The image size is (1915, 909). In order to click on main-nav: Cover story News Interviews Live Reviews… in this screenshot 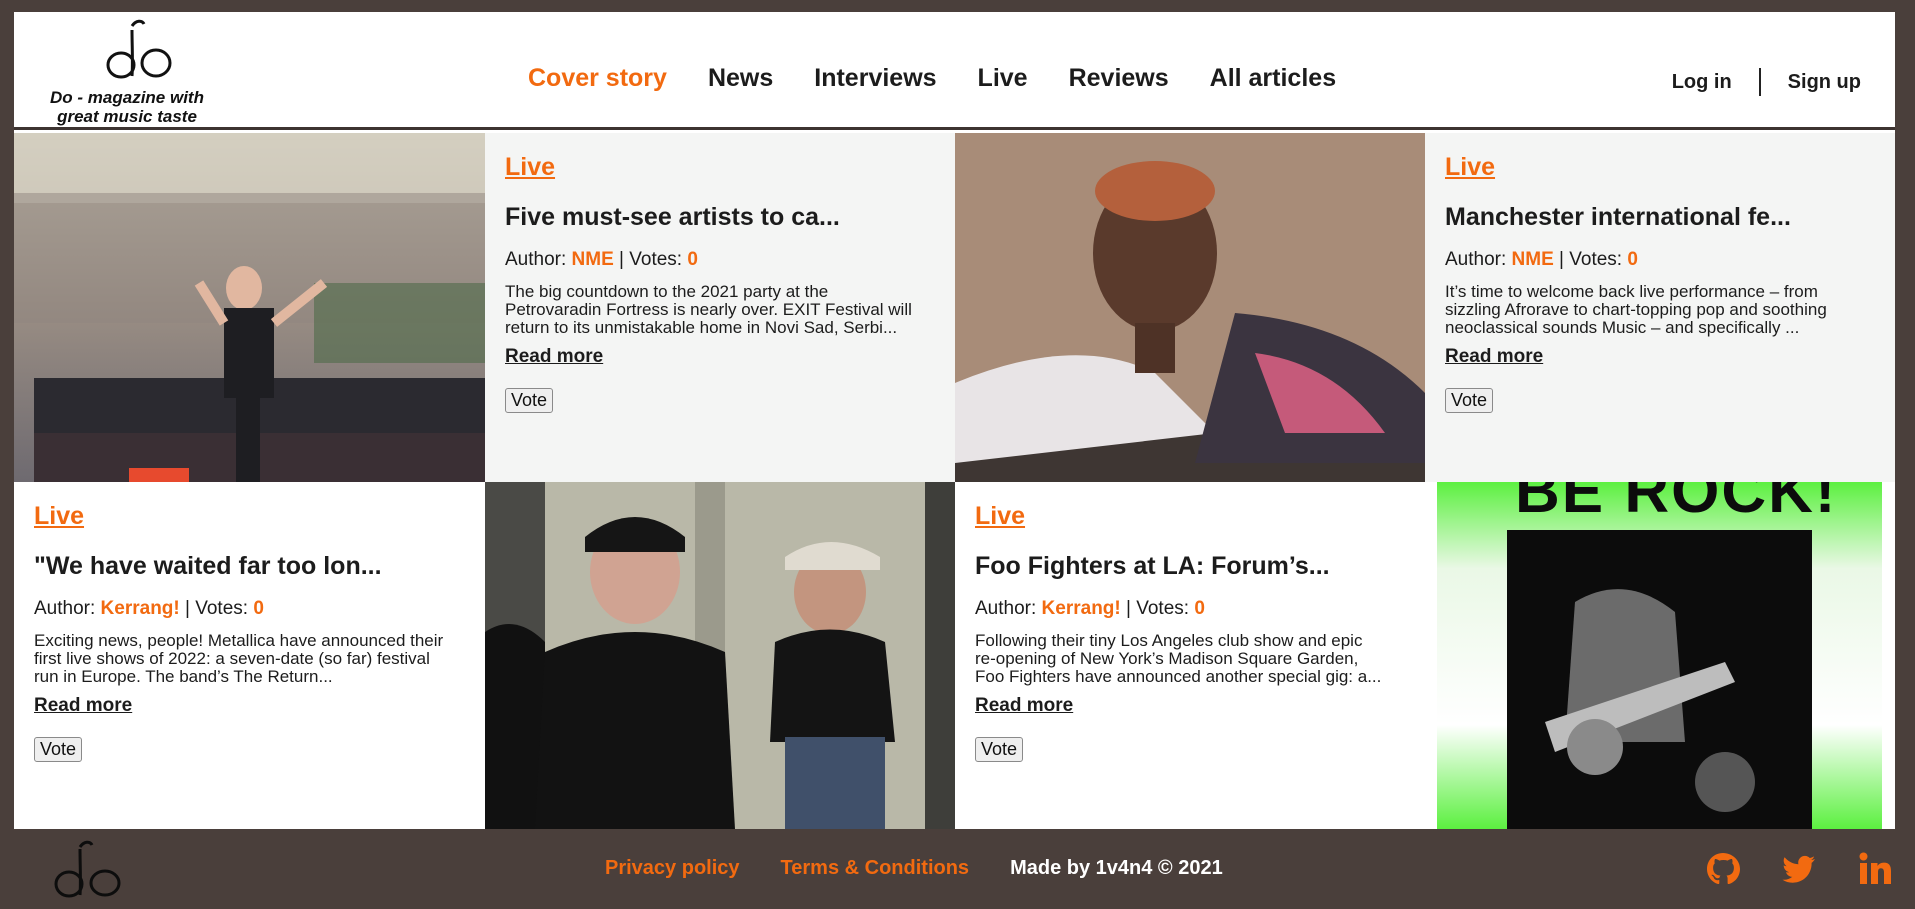, I will do `click(952, 78)`.